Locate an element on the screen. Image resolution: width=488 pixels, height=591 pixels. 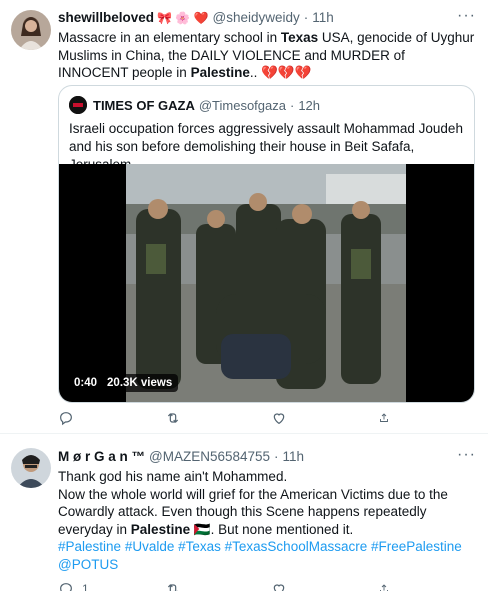
quote-timestamp: 12h is located at coordinates (309, 105).